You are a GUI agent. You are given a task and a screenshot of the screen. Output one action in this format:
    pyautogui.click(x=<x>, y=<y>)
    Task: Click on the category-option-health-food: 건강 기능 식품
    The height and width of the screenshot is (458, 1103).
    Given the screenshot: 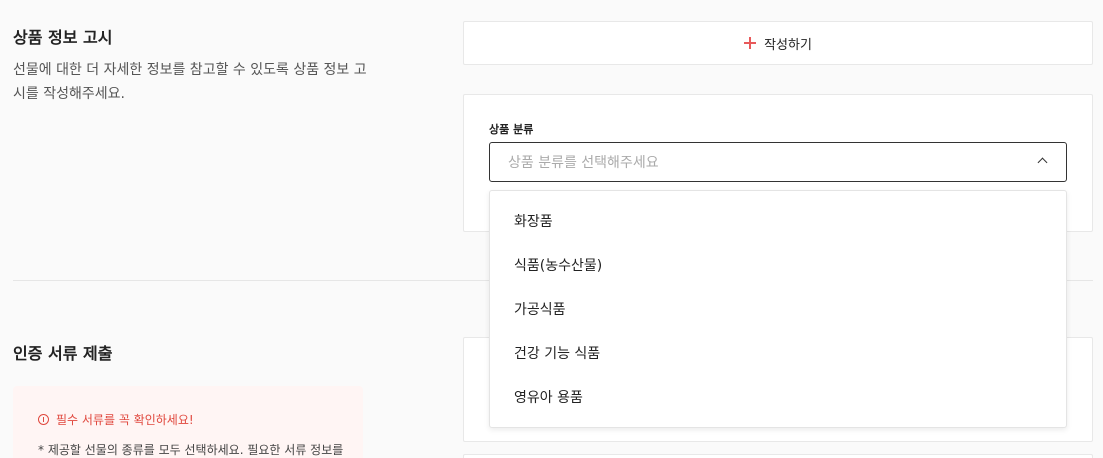 What is the action you would take?
    pyautogui.click(x=778, y=353)
    